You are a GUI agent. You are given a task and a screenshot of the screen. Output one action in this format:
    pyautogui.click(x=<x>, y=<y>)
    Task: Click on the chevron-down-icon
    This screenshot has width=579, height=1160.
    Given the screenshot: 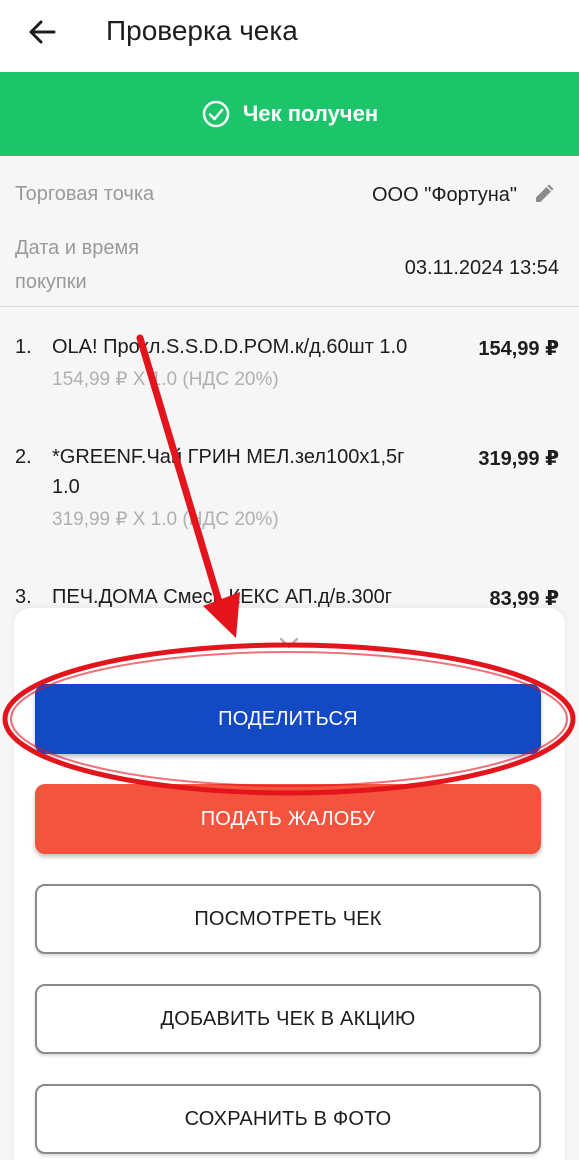 What is the action you would take?
    pyautogui.click(x=289, y=643)
    